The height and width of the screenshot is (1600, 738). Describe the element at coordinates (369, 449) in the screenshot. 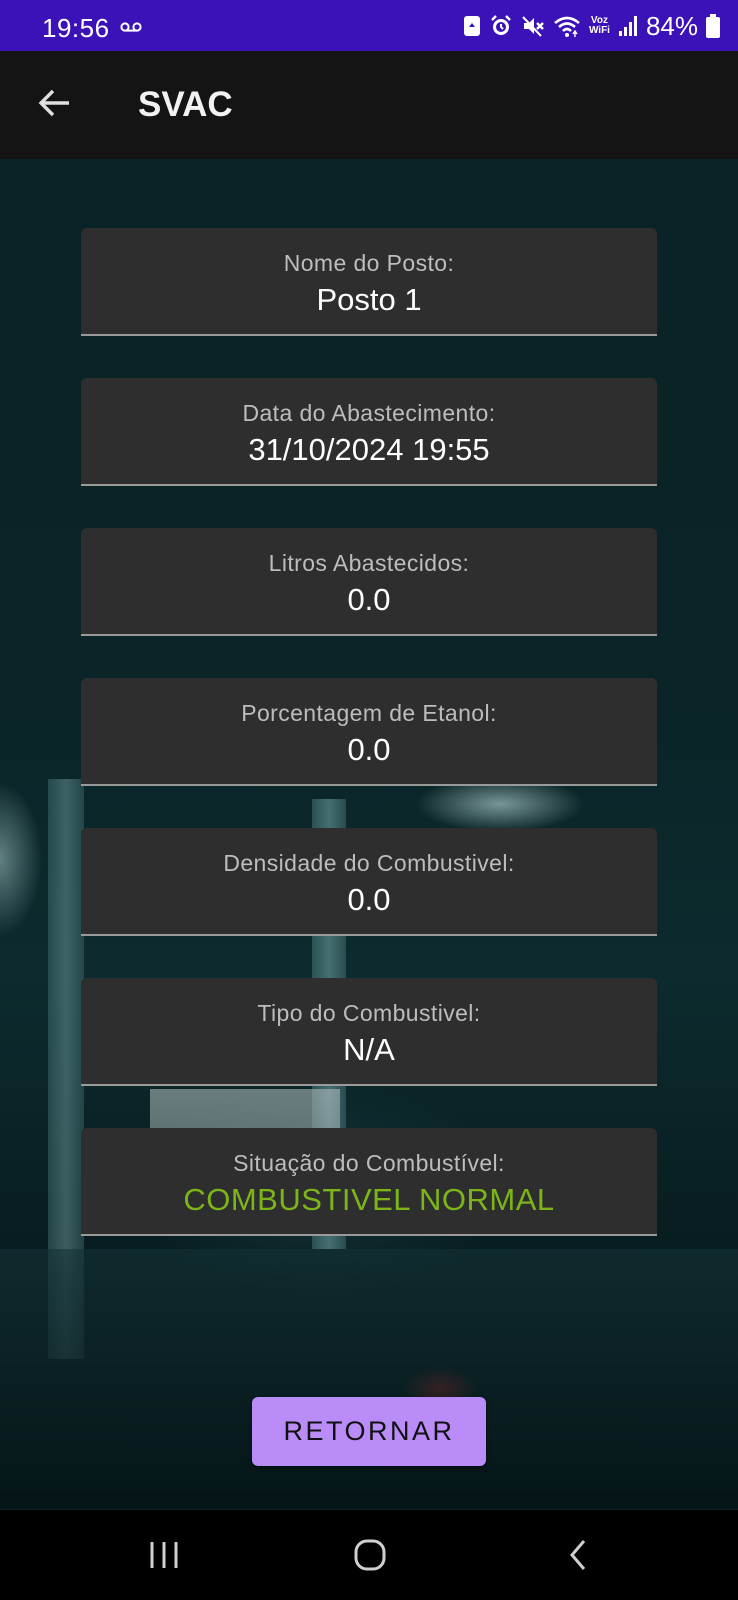

I see `field-value: 31/10/2024 19:55` at that location.